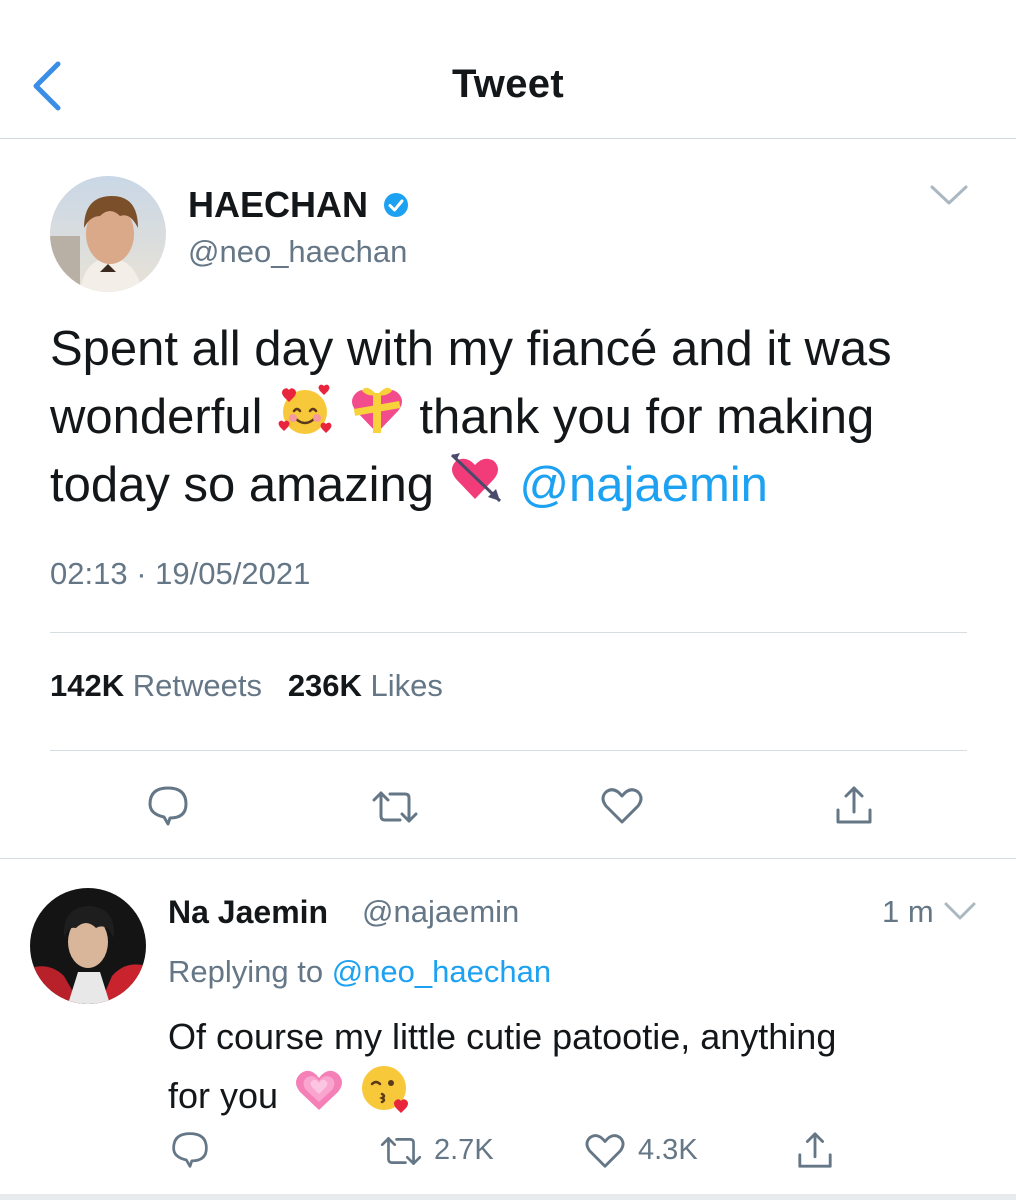 The width and height of the screenshot is (1016, 1200). Describe the element at coordinates (248, 912) in the screenshot. I see `reply-author-name: Na Jaemin` at that location.